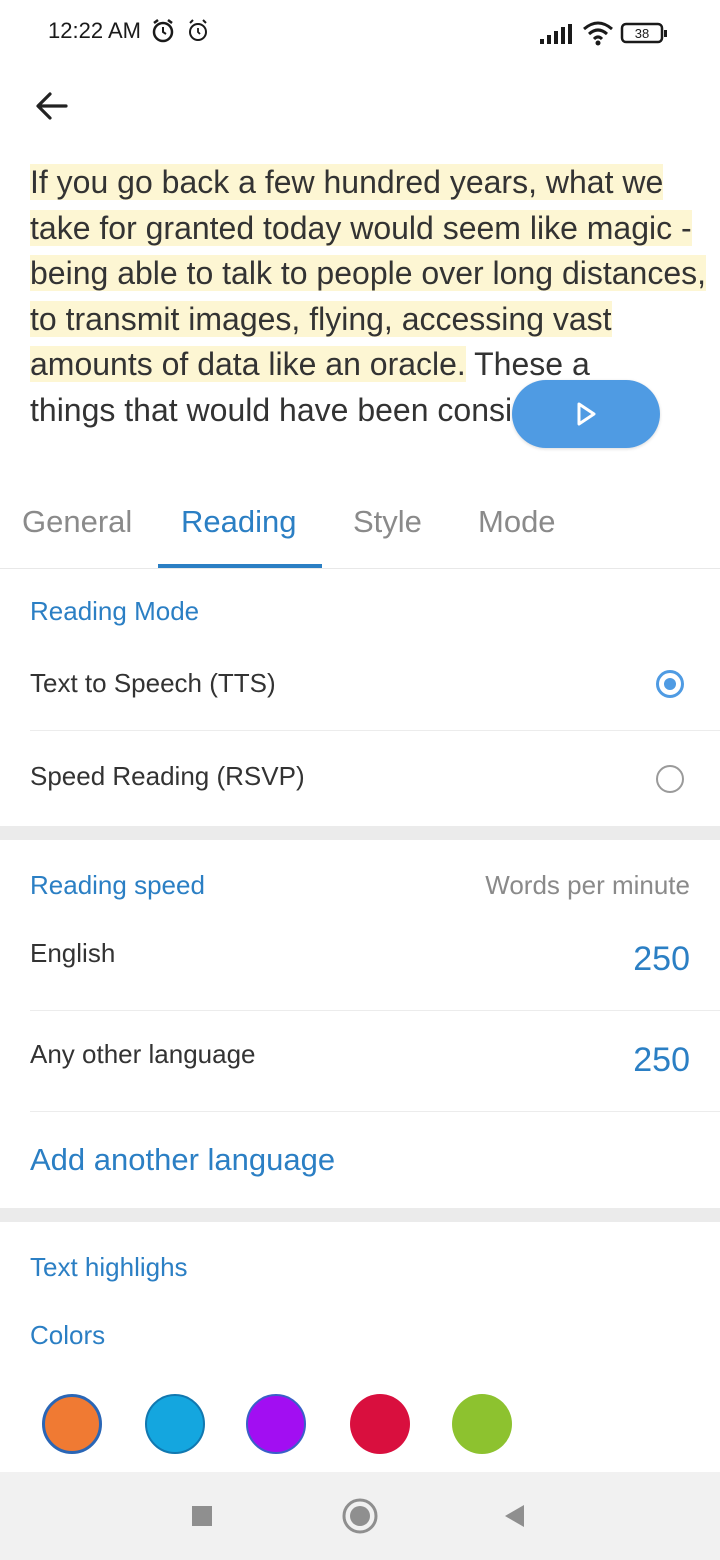  I want to click on recents-square-icon, so click(202, 1516).